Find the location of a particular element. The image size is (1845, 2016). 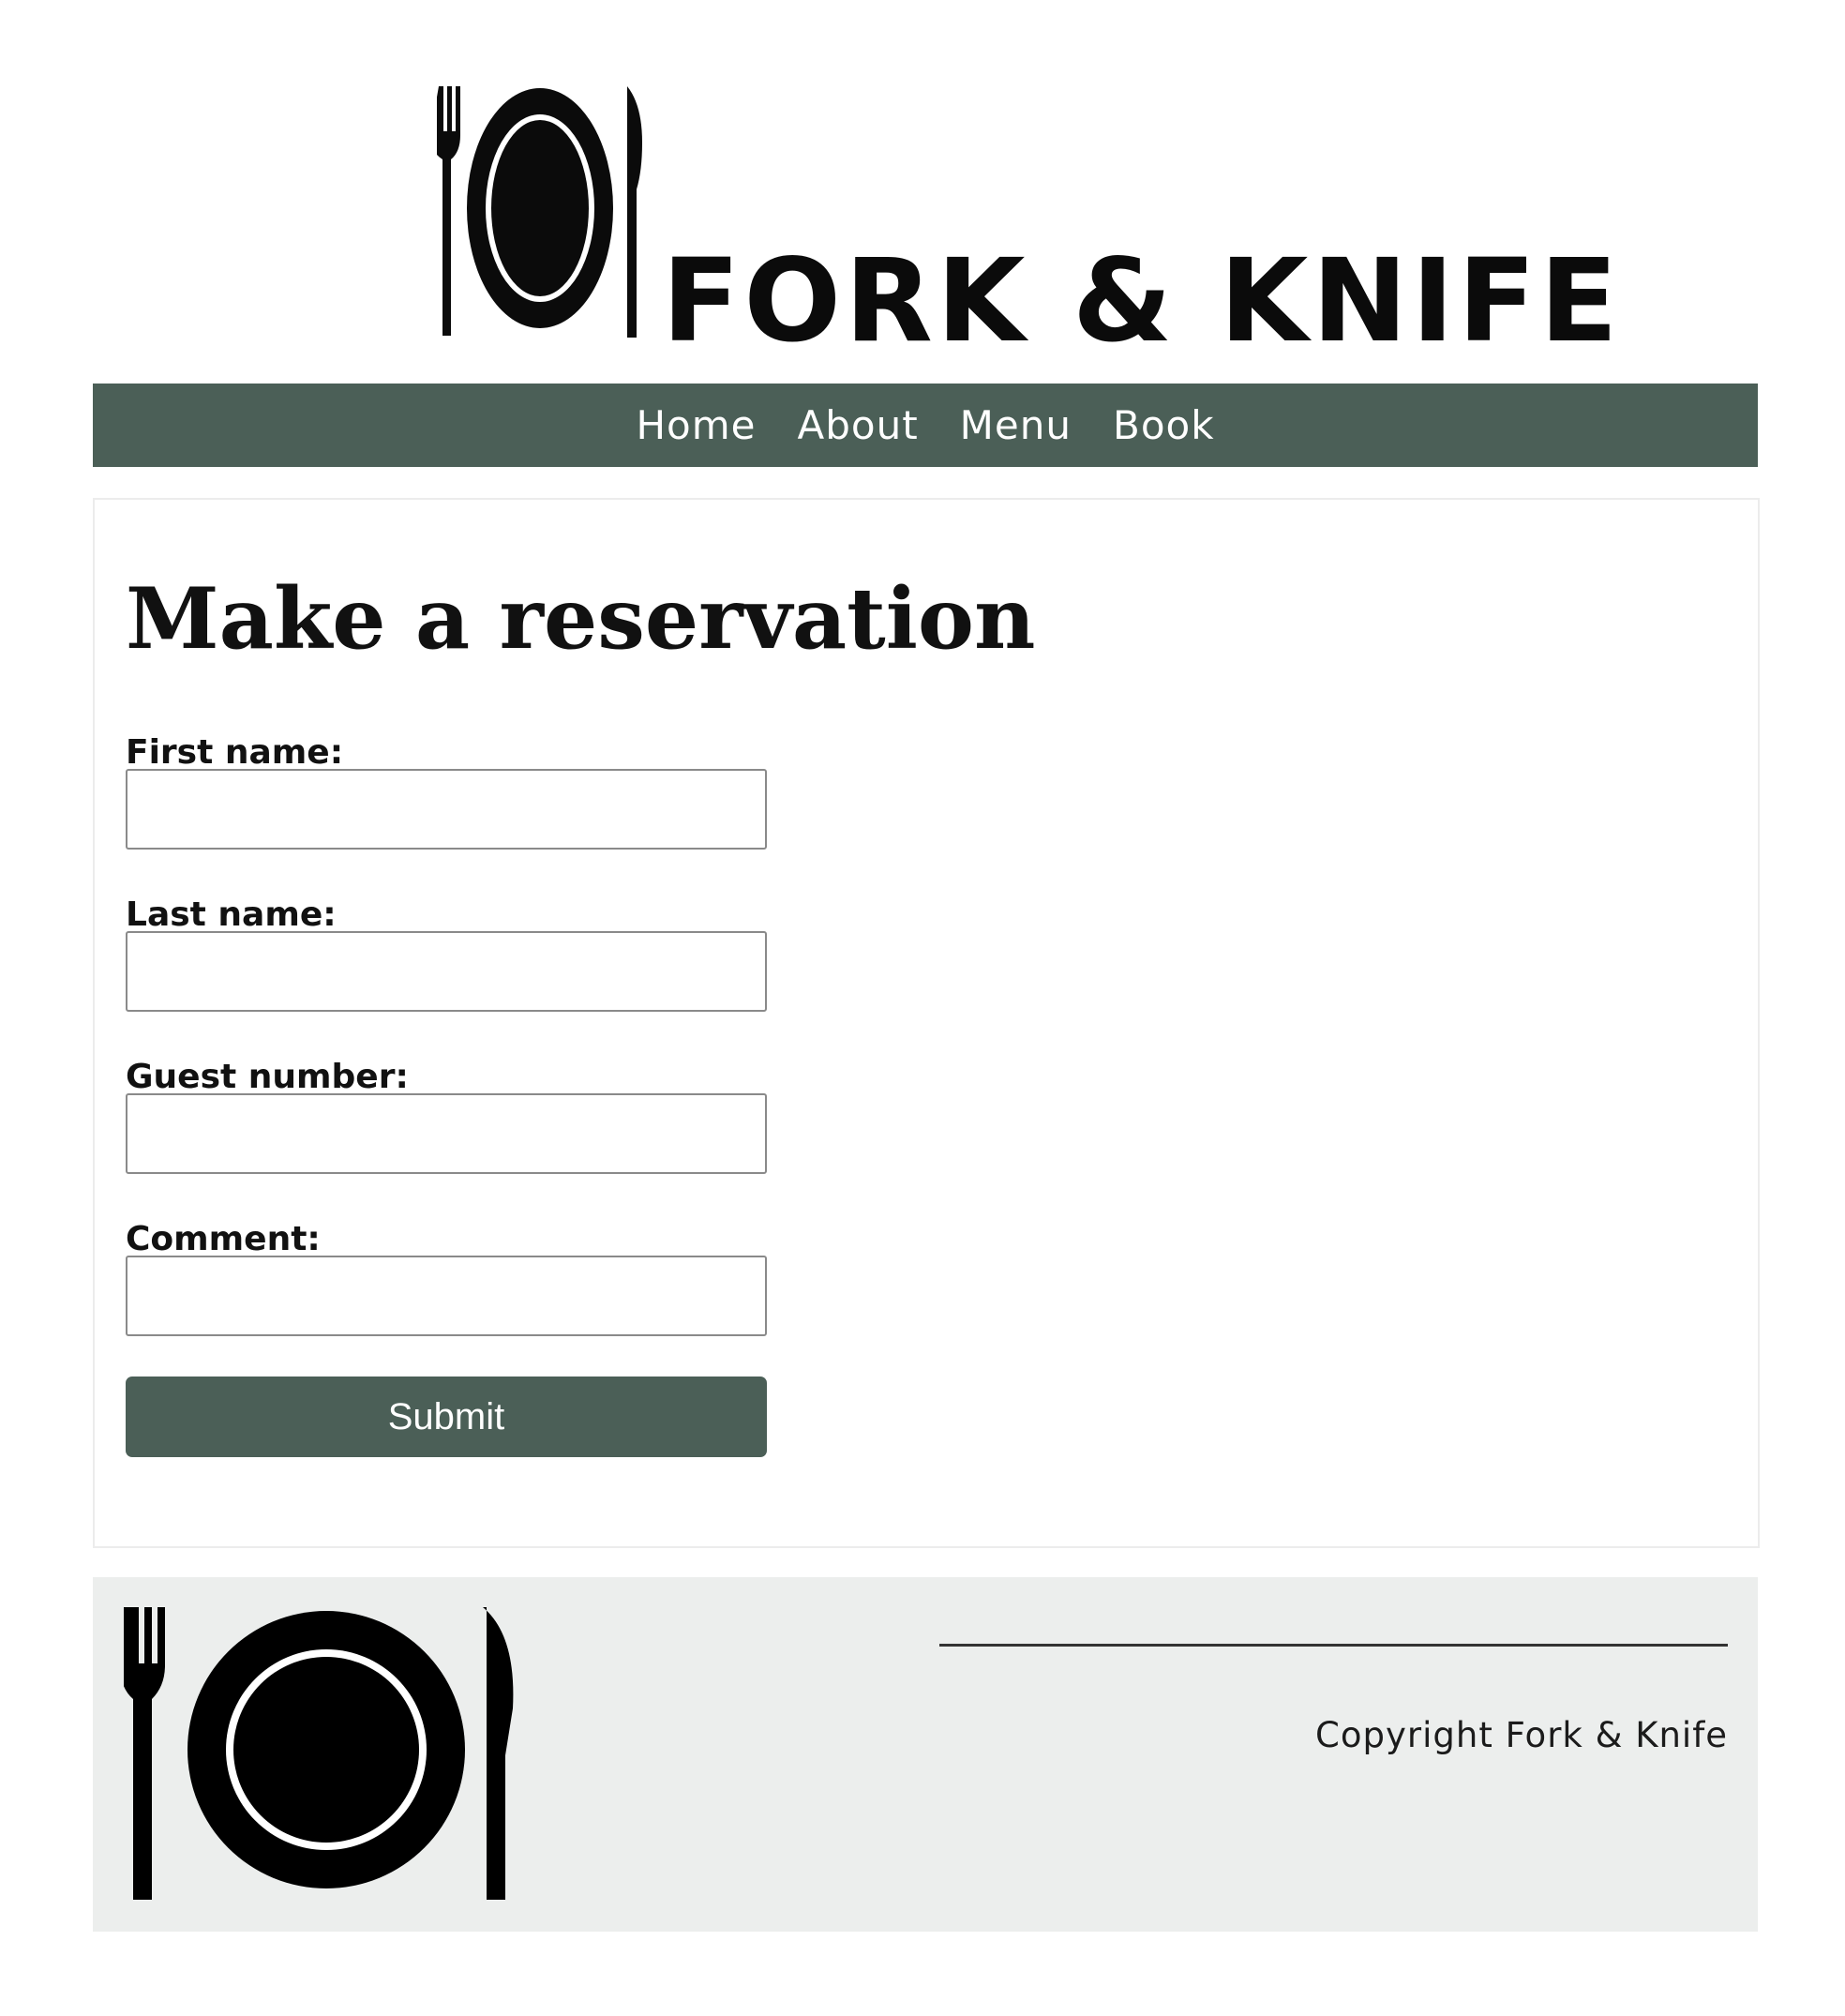

nav-link-about: About is located at coordinates (857, 425).